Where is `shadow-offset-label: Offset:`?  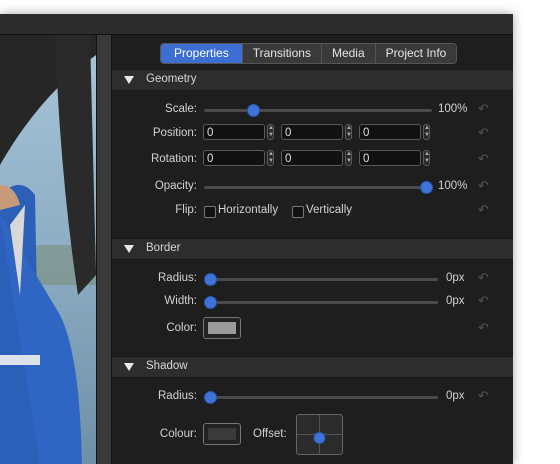 shadow-offset-label: Offset: is located at coordinates (270, 434).